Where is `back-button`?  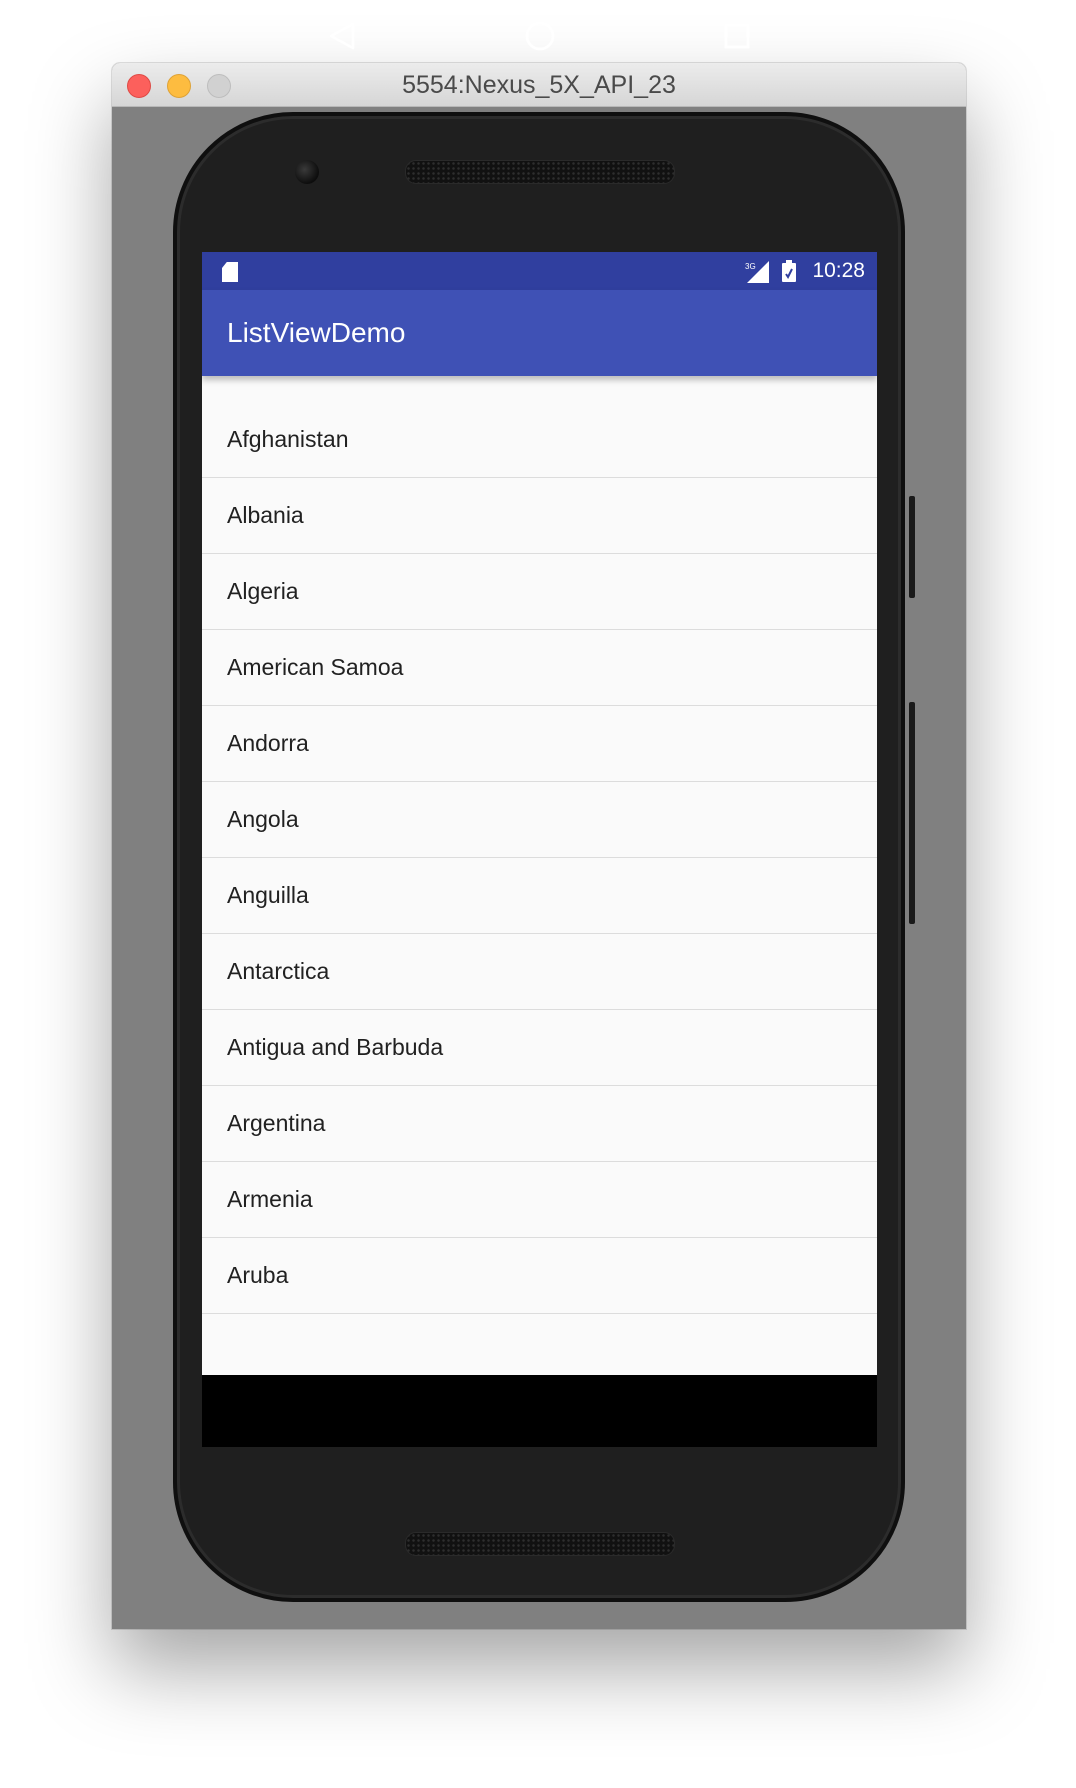 back-button is located at coordinates (342, 36).